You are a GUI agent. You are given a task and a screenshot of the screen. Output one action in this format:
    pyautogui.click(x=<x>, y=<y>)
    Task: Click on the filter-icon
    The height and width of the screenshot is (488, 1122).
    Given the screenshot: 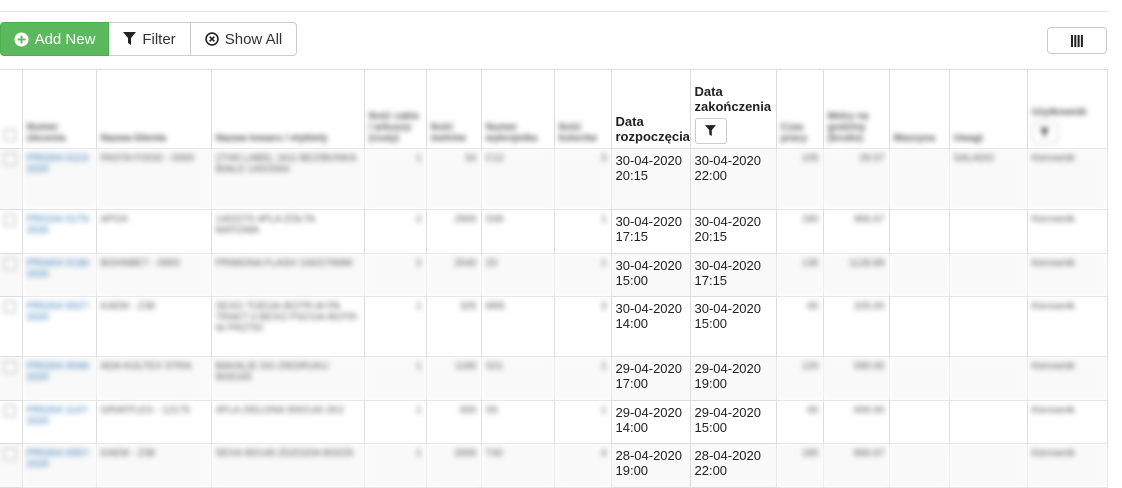 What is the action you would take?
    pyautogui.click(x=1044, y=133)
    